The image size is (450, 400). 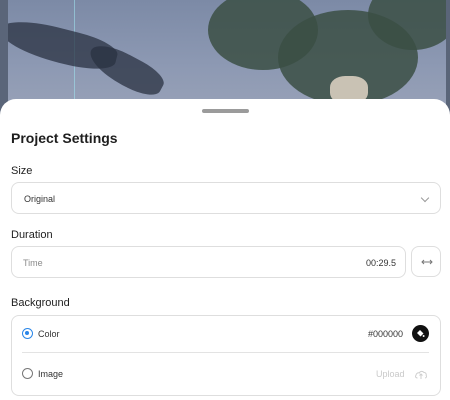 I want to click on background-options-divider, so click(x=225, y=352).